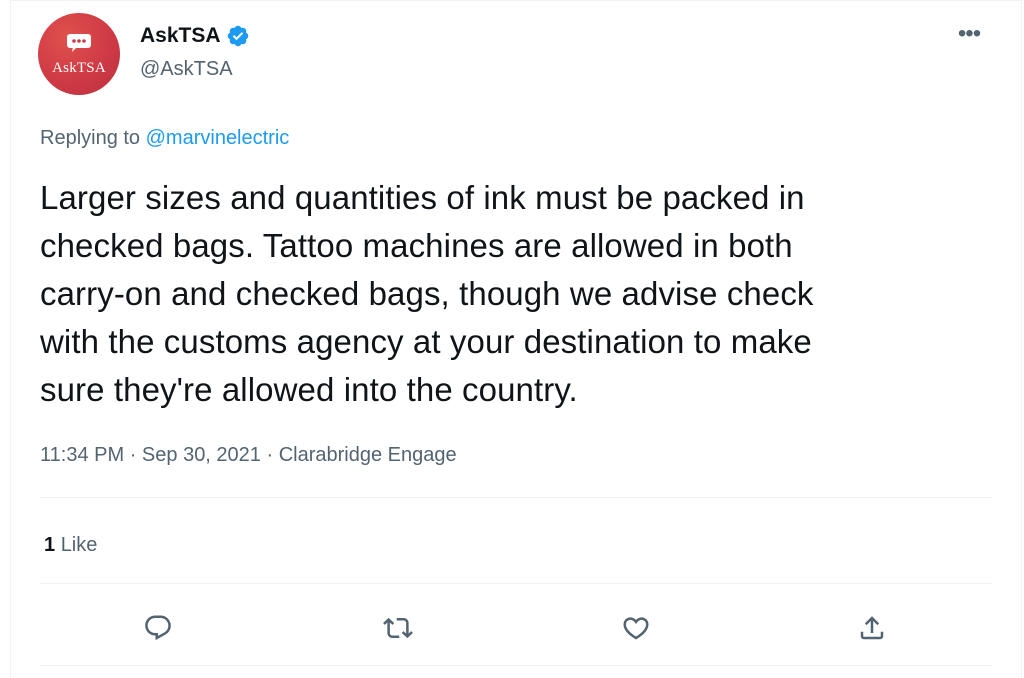 The width and height of the screenshot is (1024, 678). I want to click on reply-button, so click(158, 628).